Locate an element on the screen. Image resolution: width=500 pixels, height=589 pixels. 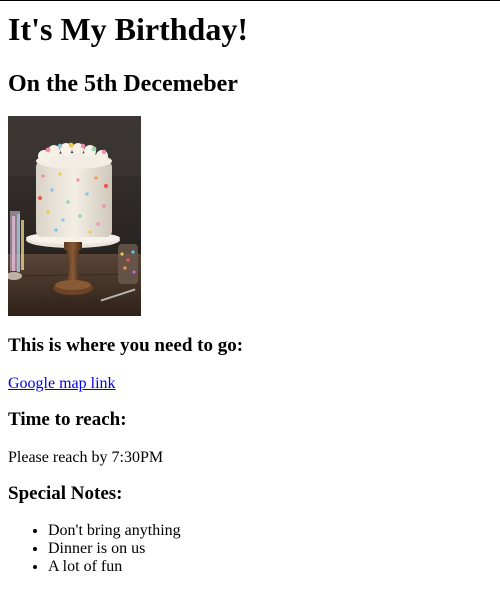
google-map-link: Google map link is located at coordinates (62, 383).